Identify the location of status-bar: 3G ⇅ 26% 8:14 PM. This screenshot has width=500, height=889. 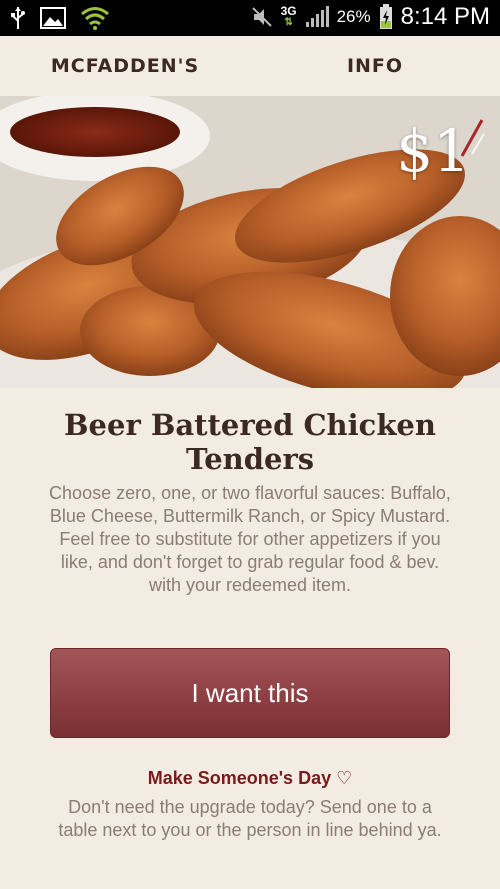
(250, 18).